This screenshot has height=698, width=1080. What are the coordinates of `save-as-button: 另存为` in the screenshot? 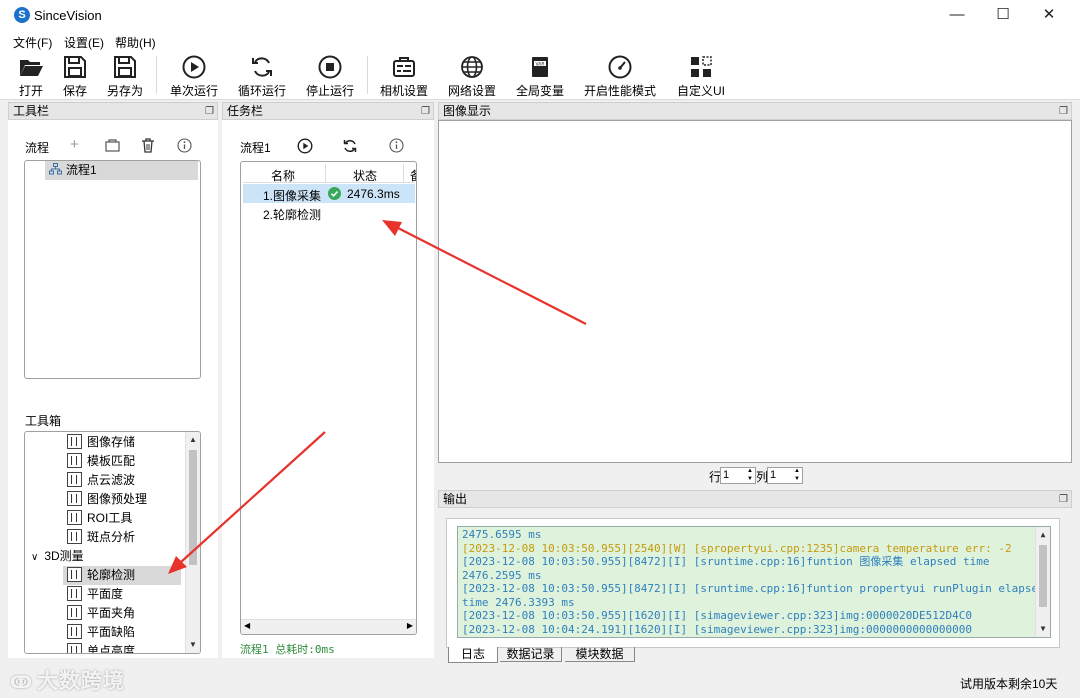 It's located at (125, 75).